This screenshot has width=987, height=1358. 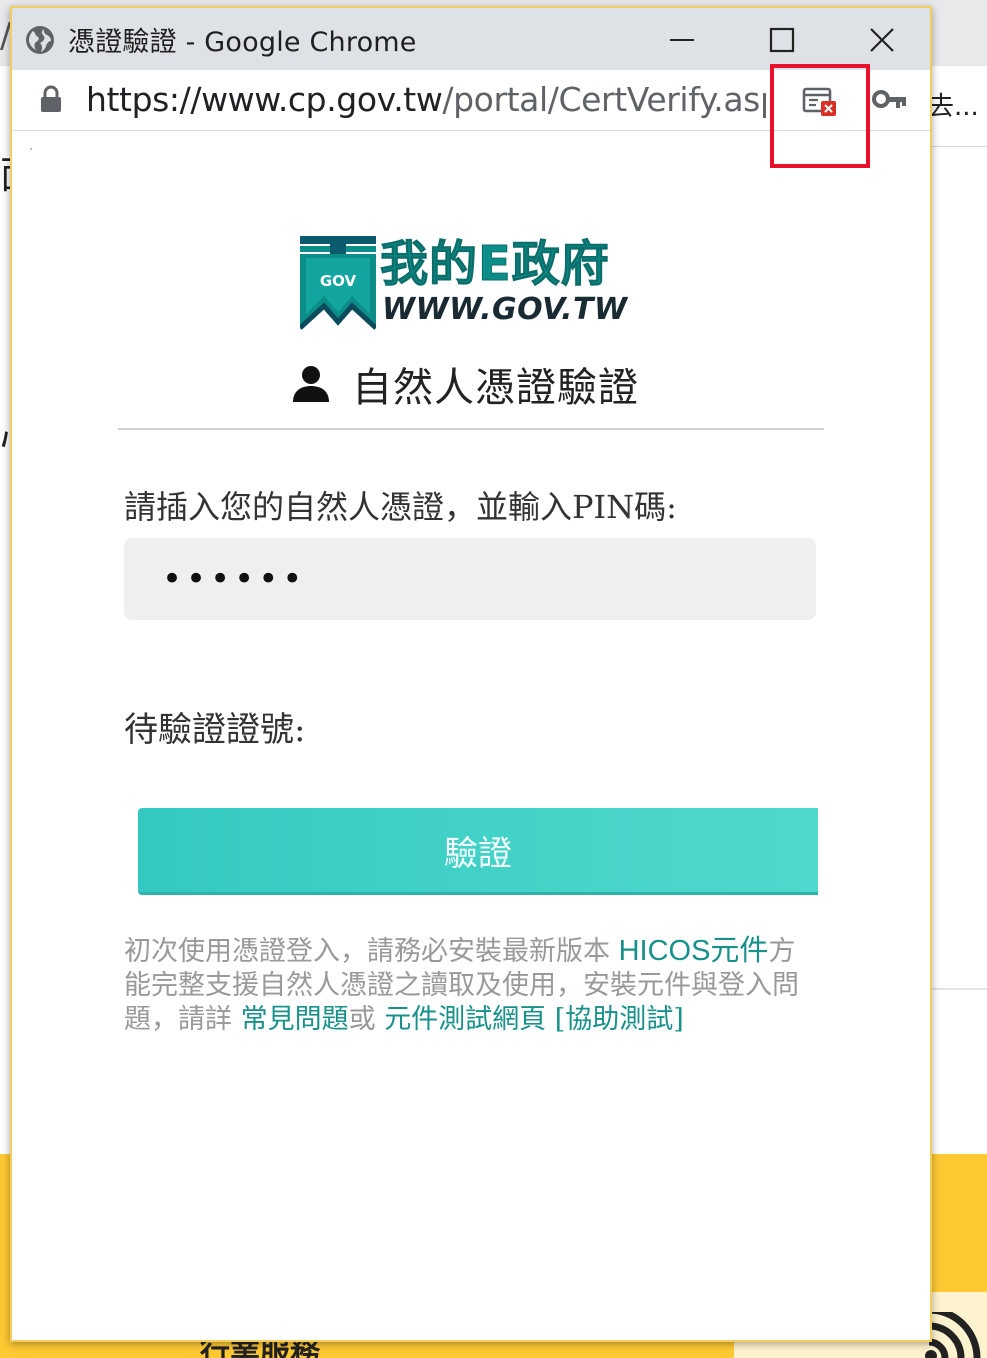 What do you see at coordinates (890, 101) in the screenshot?
I see `key-icon` at bounding box center [890, 101].